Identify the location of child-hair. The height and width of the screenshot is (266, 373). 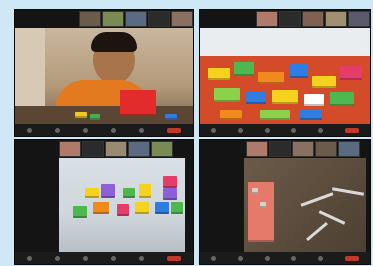
(114, 42).